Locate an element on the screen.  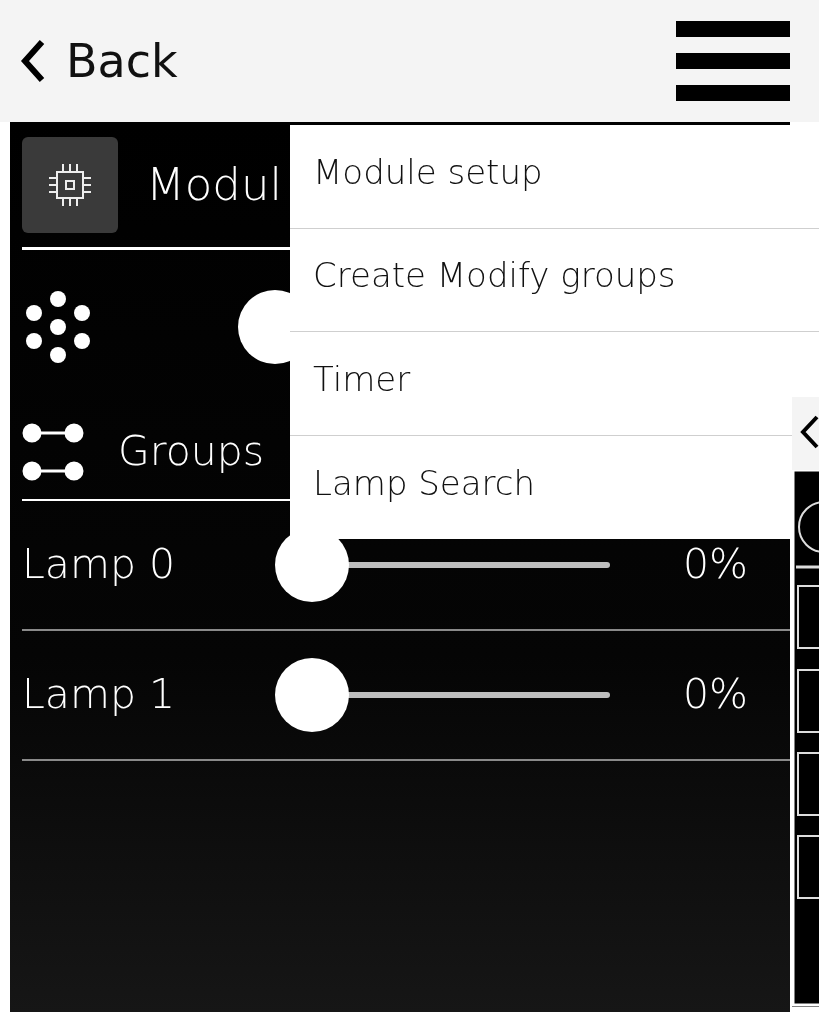
module-title: Modul is located at coordinates (214, 184).